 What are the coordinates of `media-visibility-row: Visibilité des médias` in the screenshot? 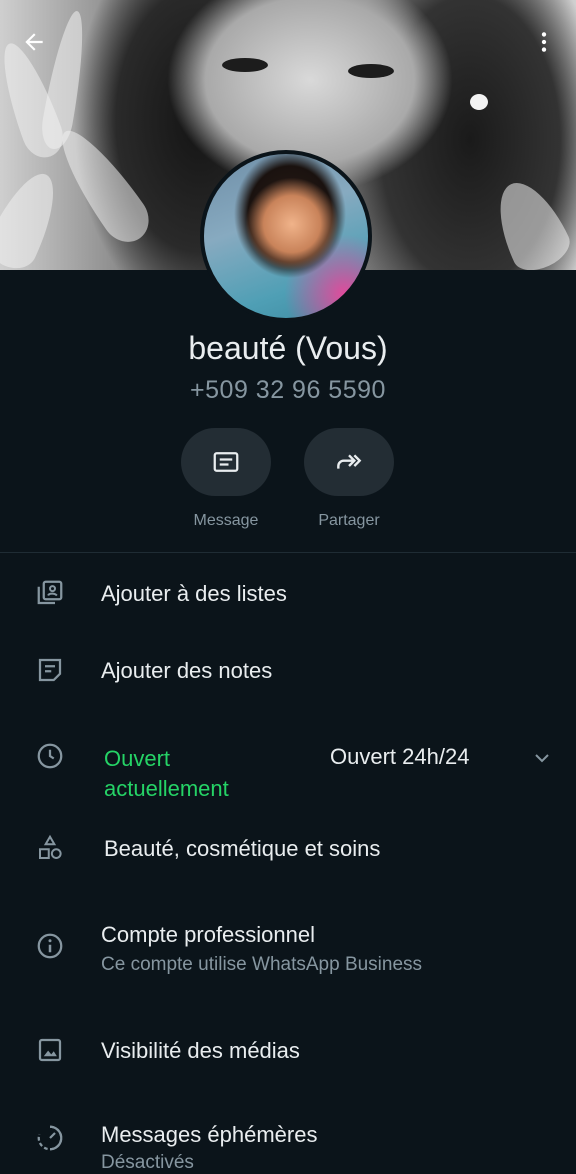 It's located at (288, 1052).